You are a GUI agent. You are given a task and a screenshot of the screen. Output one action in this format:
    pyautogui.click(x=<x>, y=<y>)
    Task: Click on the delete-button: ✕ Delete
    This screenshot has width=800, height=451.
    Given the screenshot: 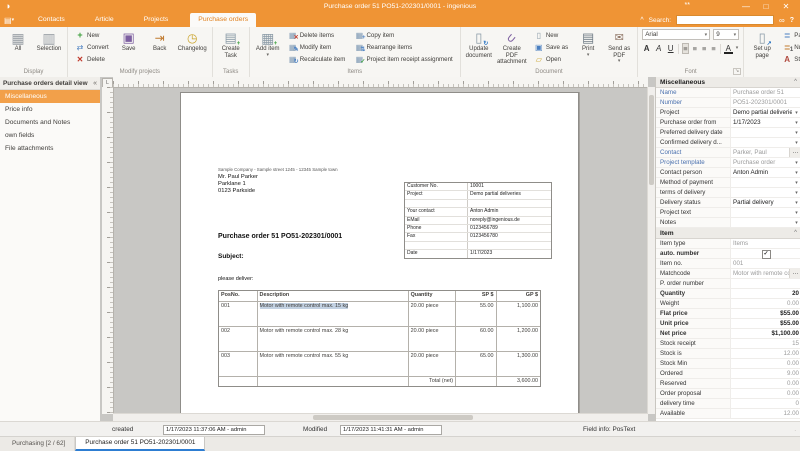 What is the action you would take?
    pyautogui.click(x=92, y=59)
    